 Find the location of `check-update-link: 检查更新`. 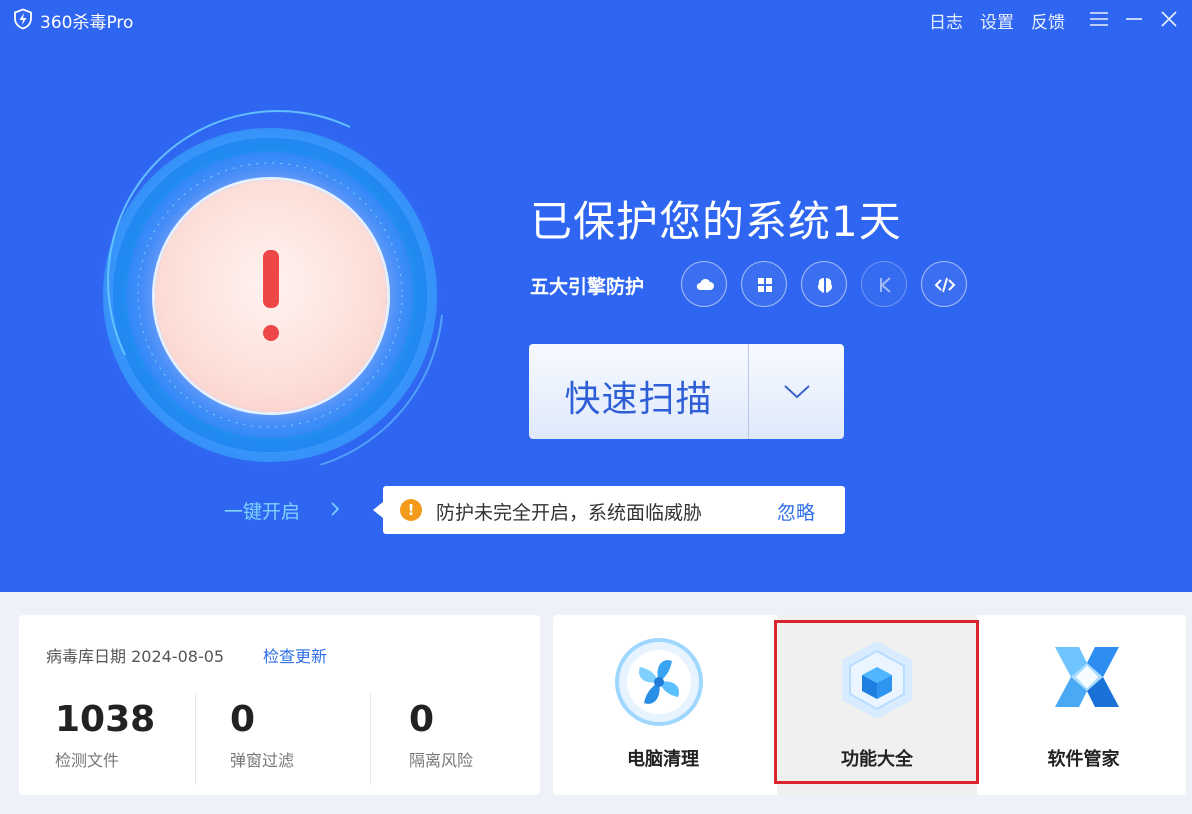

check-update-link: 检查更新 is located at coordinates (295, 655).